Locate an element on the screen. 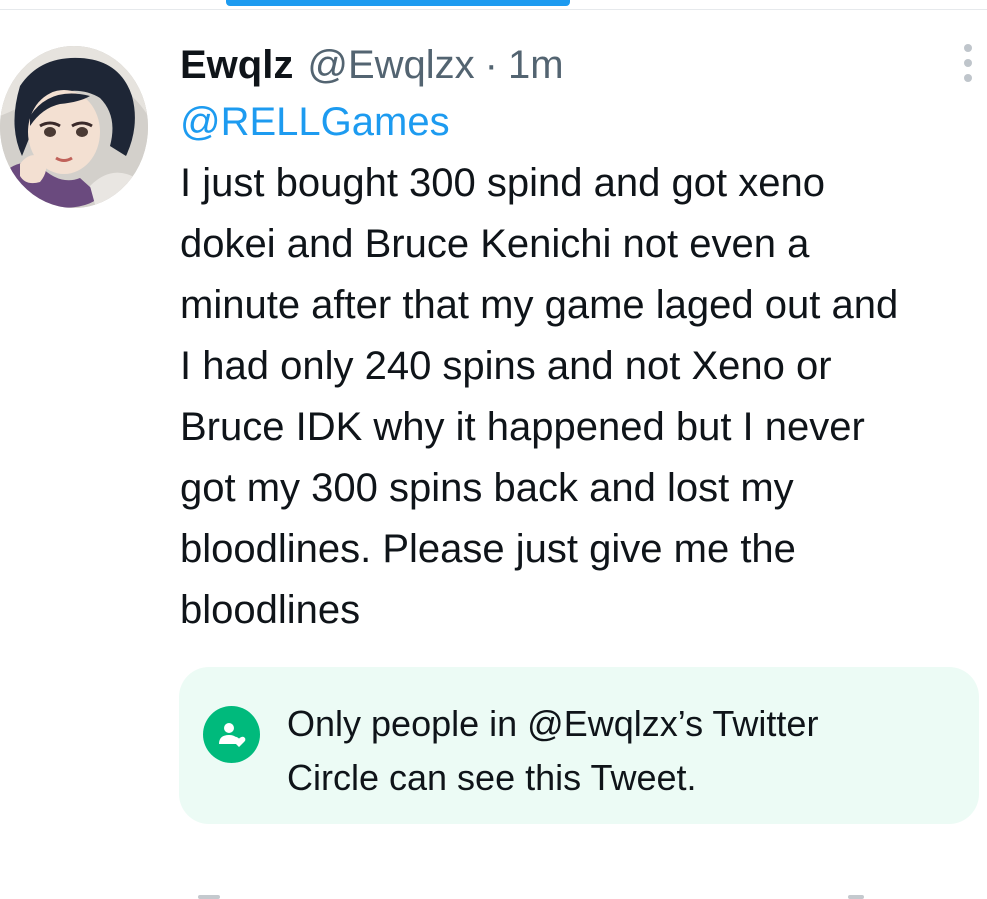  avatar is located at coordinates (74, 127).